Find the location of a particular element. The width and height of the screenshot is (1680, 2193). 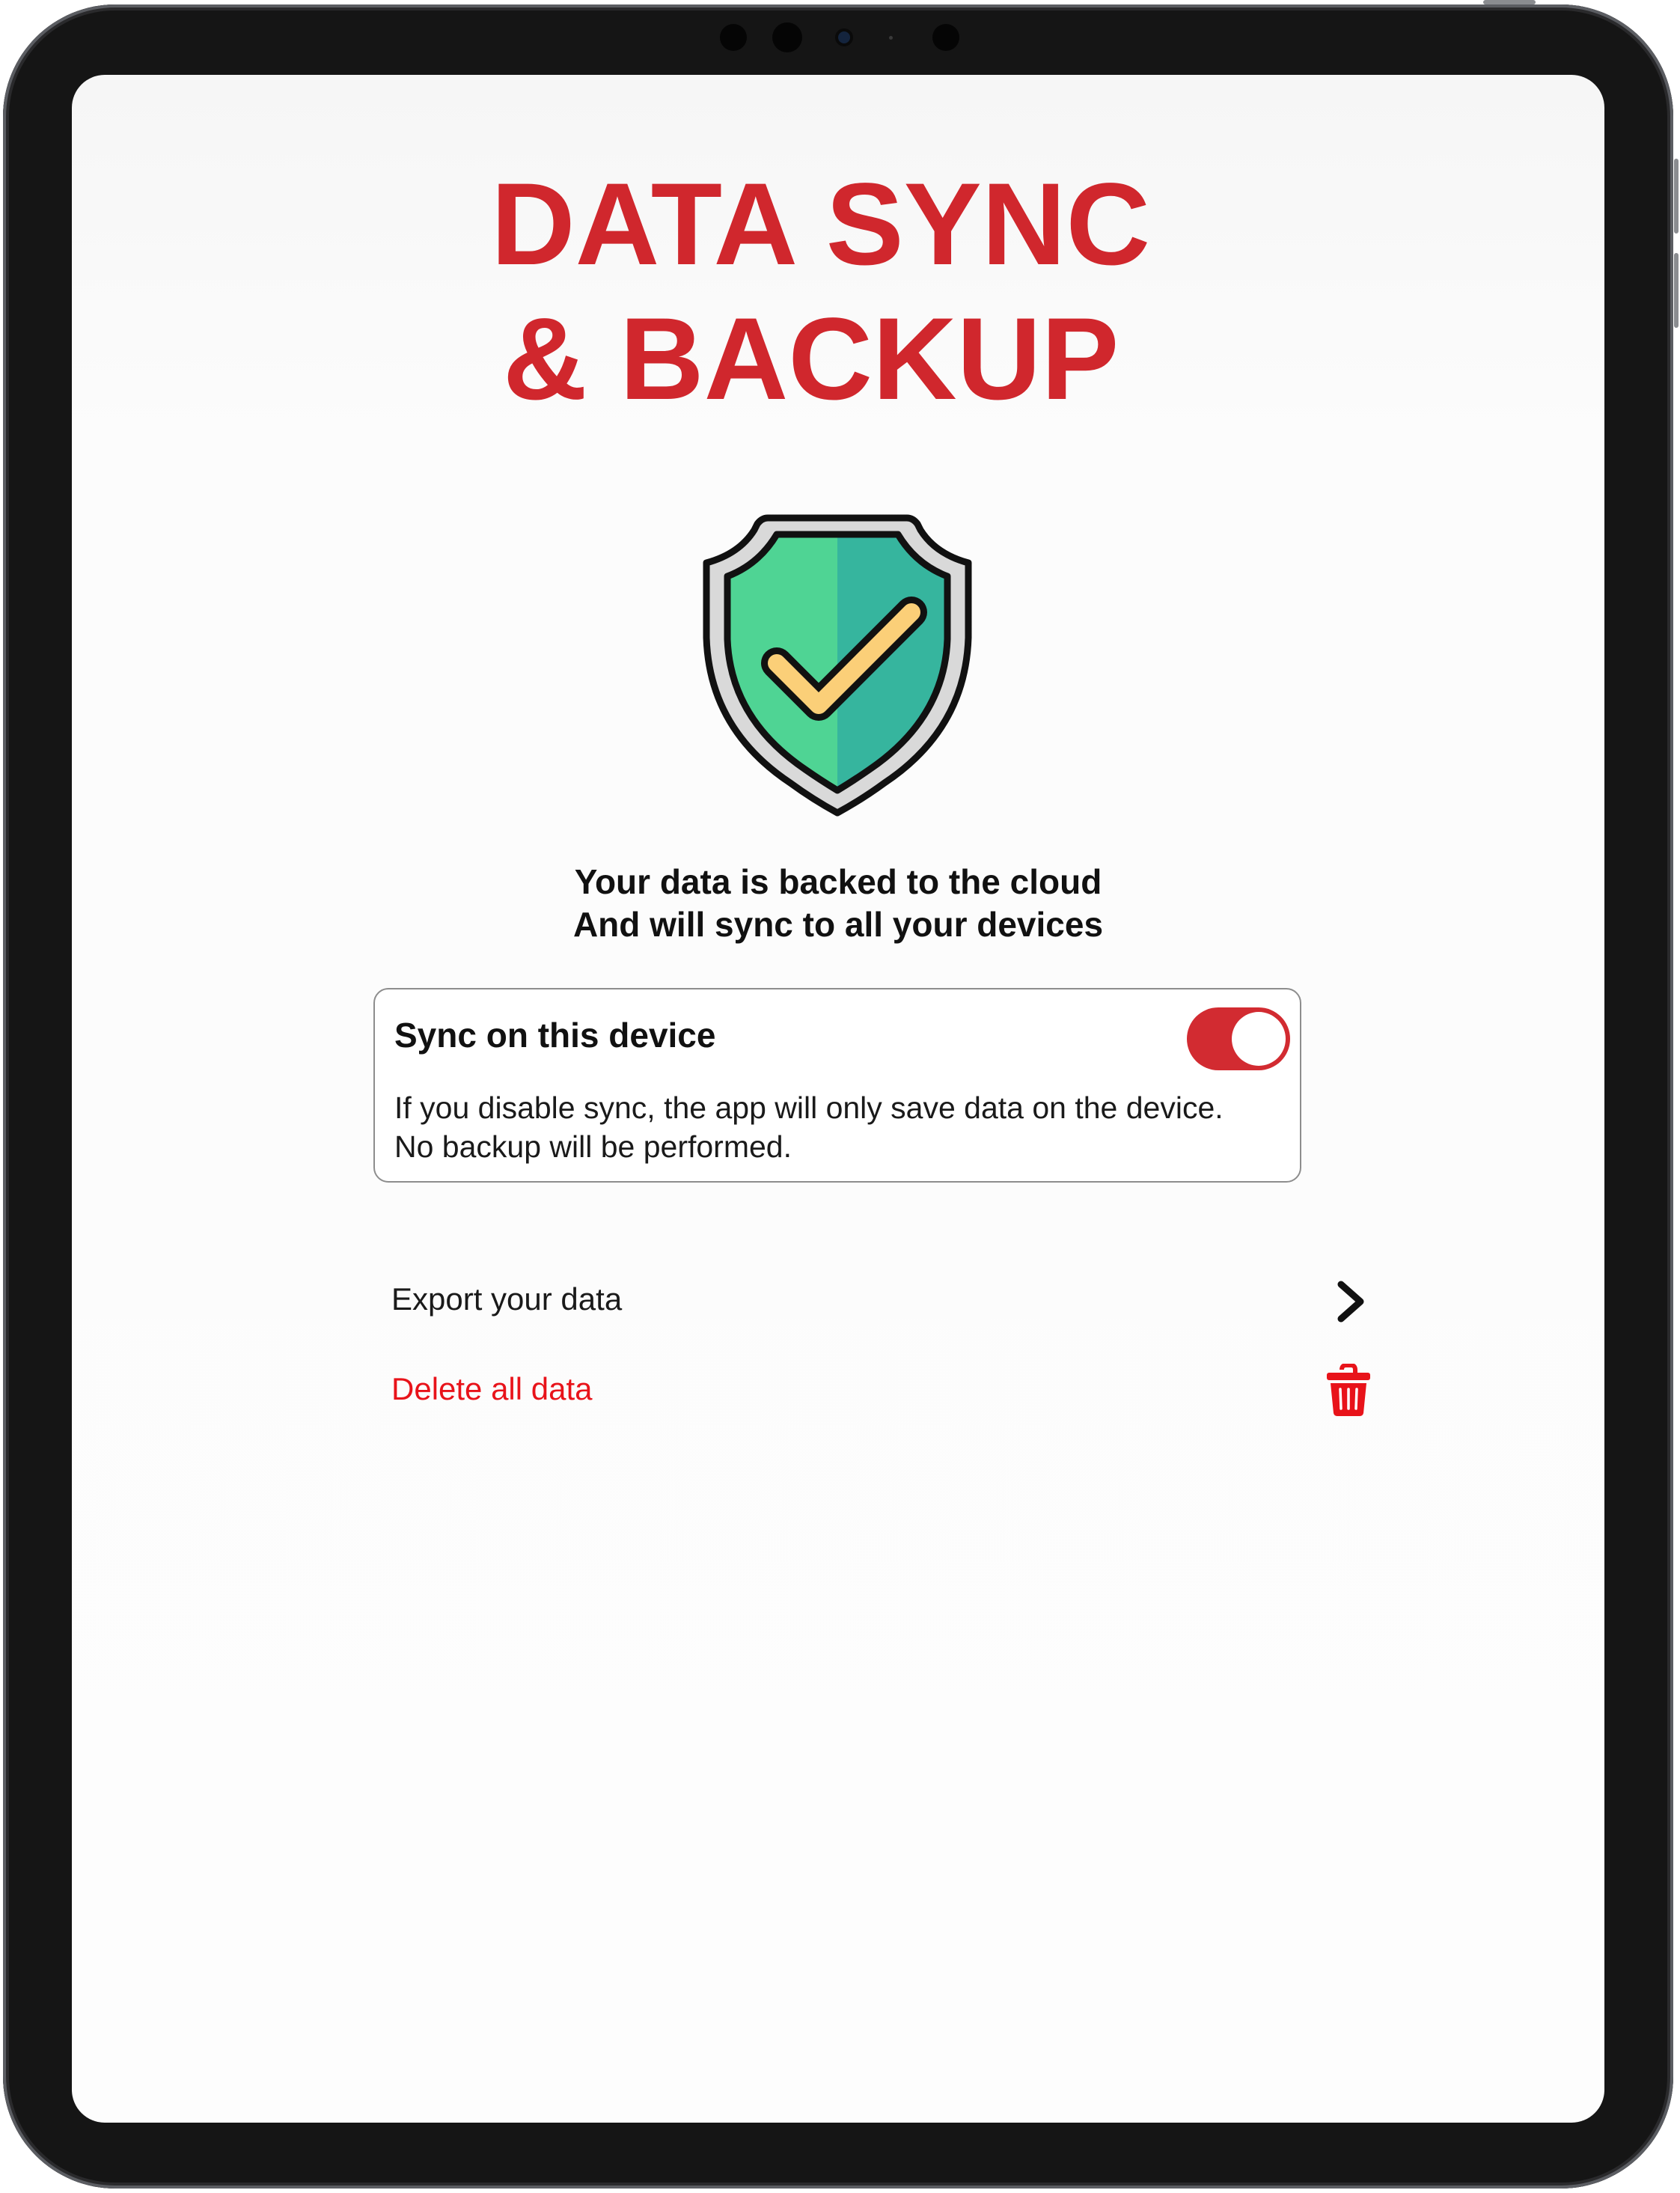

page-title-line2: & BACKUP is located at coordinates (811, 359).